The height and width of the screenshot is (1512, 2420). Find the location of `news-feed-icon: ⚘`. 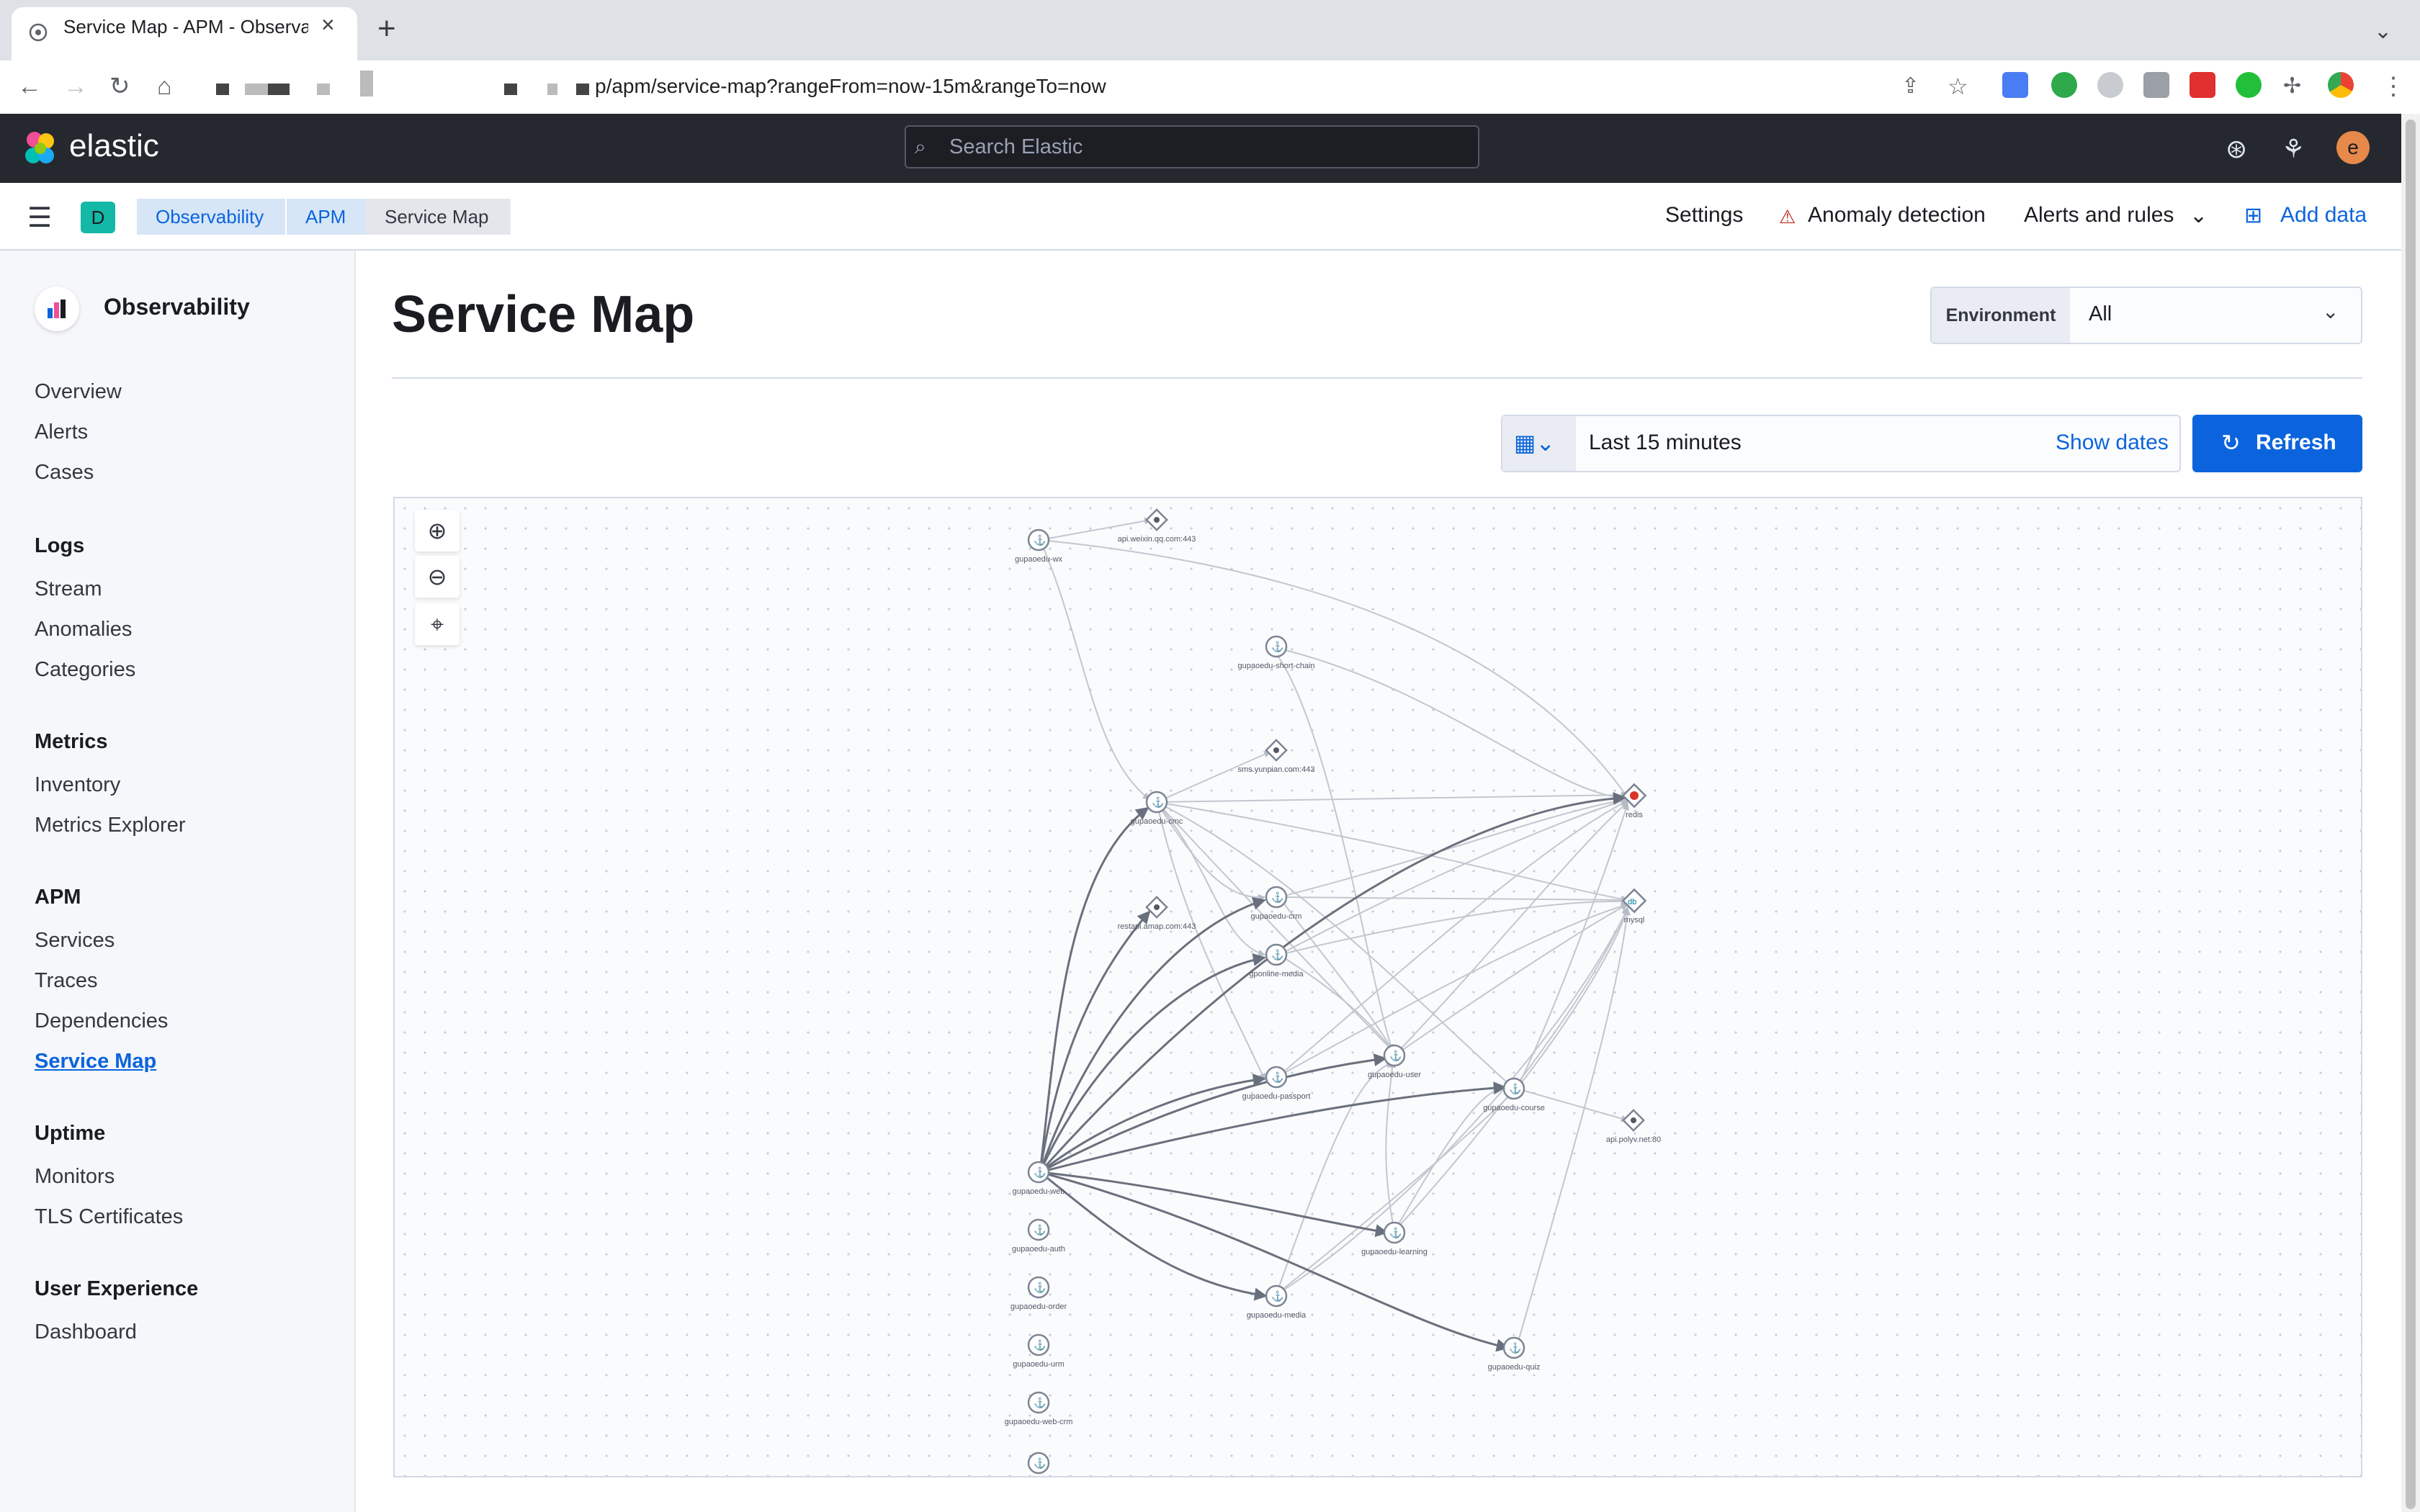

news-feed-icon: ⚘ is located at coordinates (2293, 149).